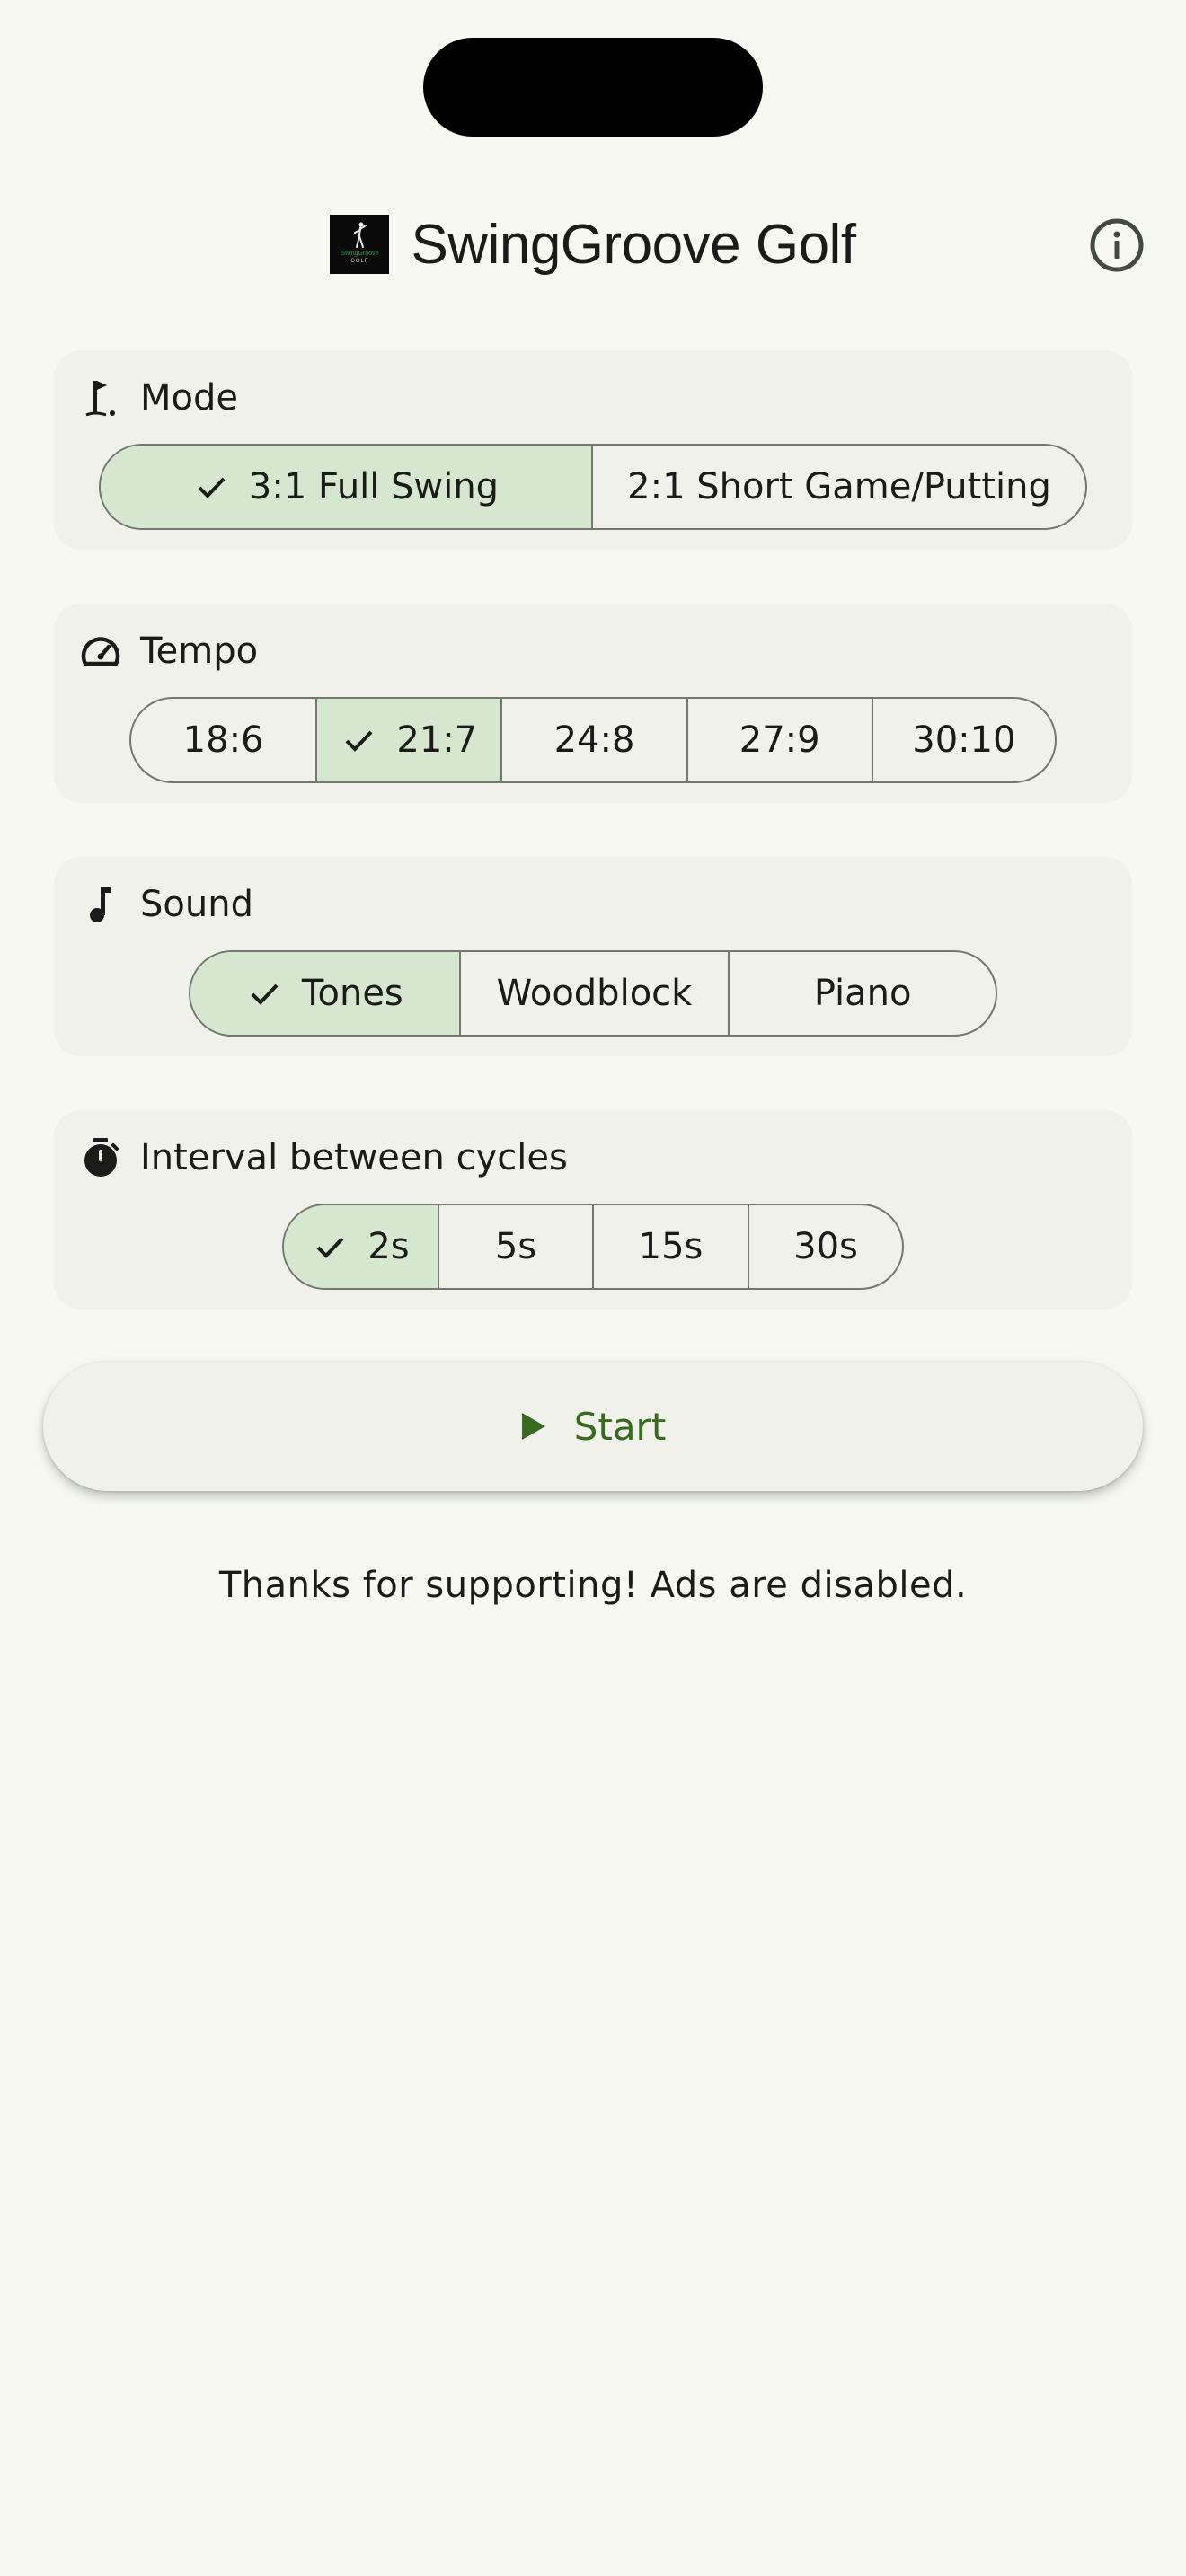 Image resolution: width=1186 pixels, height=2576 pixels. What do you see at coordinates (633, 244) in the screenshot?
I see `app-title: SwingGroove Golf` at bounding box center [633, 244].